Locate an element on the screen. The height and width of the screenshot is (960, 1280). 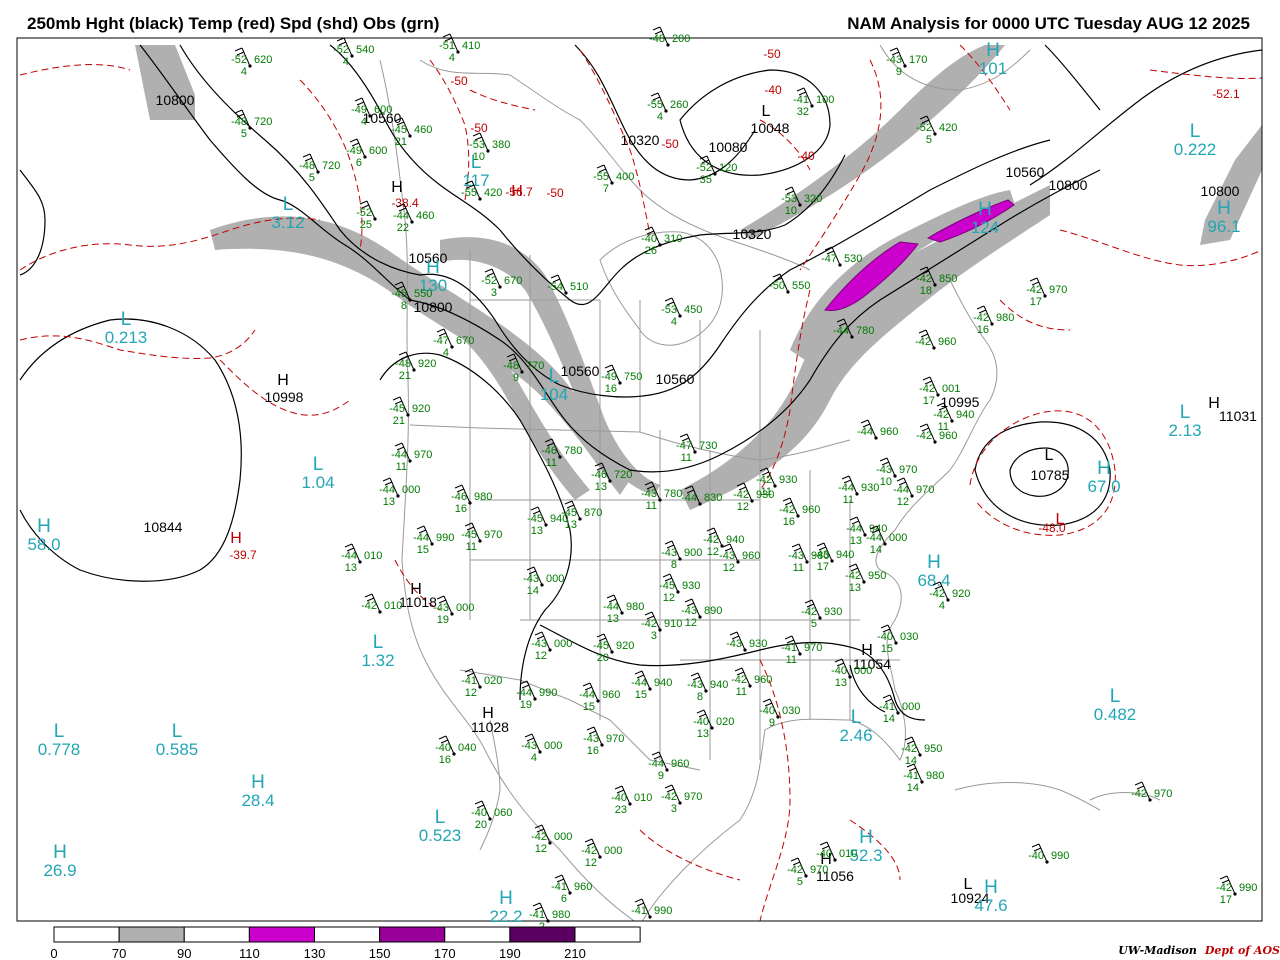
obs-temp: -49 is located at coordinates (609, 377).